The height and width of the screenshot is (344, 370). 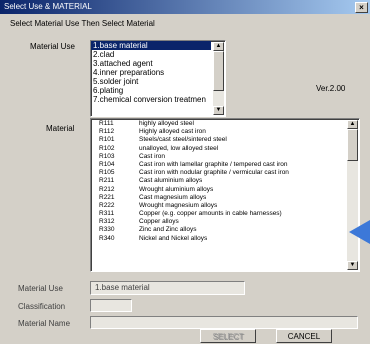 What do you see at coordinates (107, 214) in the screenshot?
I see `material-code: R311` at bounding box center [107, 214].